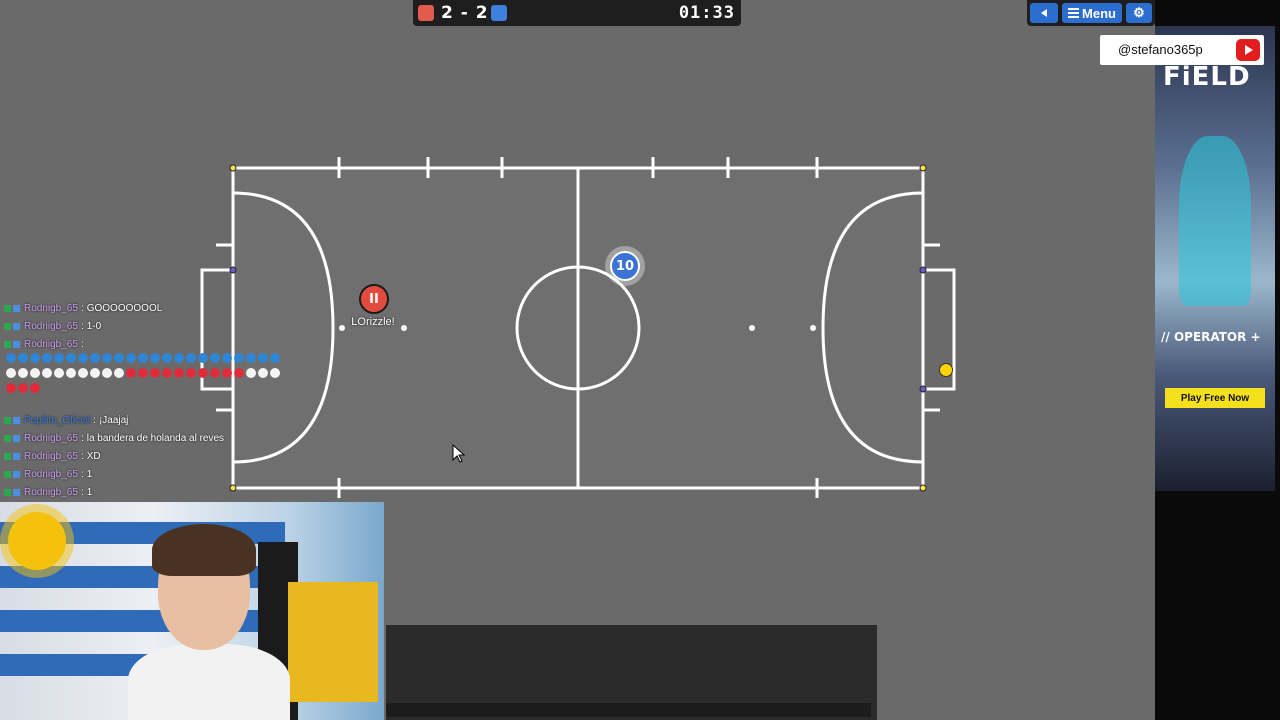 Image resolution: width=1280 pixels, height=720 pixels. I want to click on chat-message: la bandera de holanda al reves, so click(155, 438).